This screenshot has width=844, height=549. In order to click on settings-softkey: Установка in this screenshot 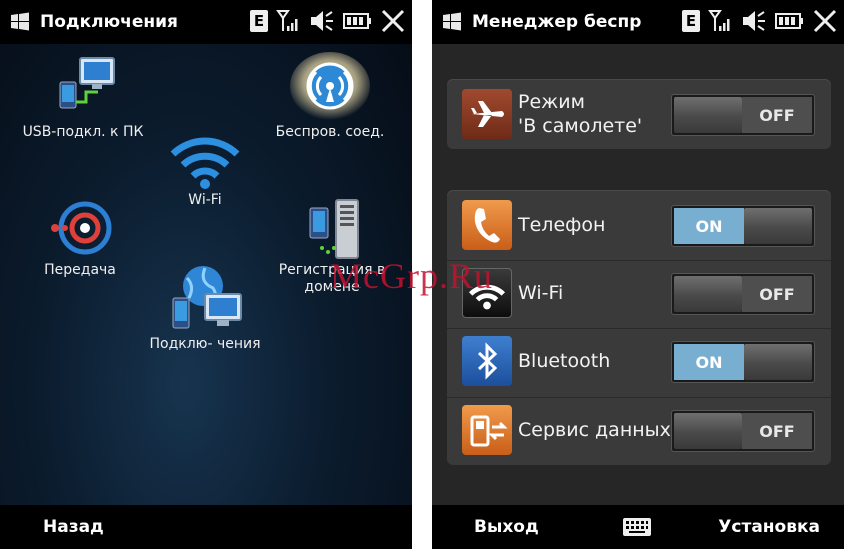, I will do `click(769, 527)`.